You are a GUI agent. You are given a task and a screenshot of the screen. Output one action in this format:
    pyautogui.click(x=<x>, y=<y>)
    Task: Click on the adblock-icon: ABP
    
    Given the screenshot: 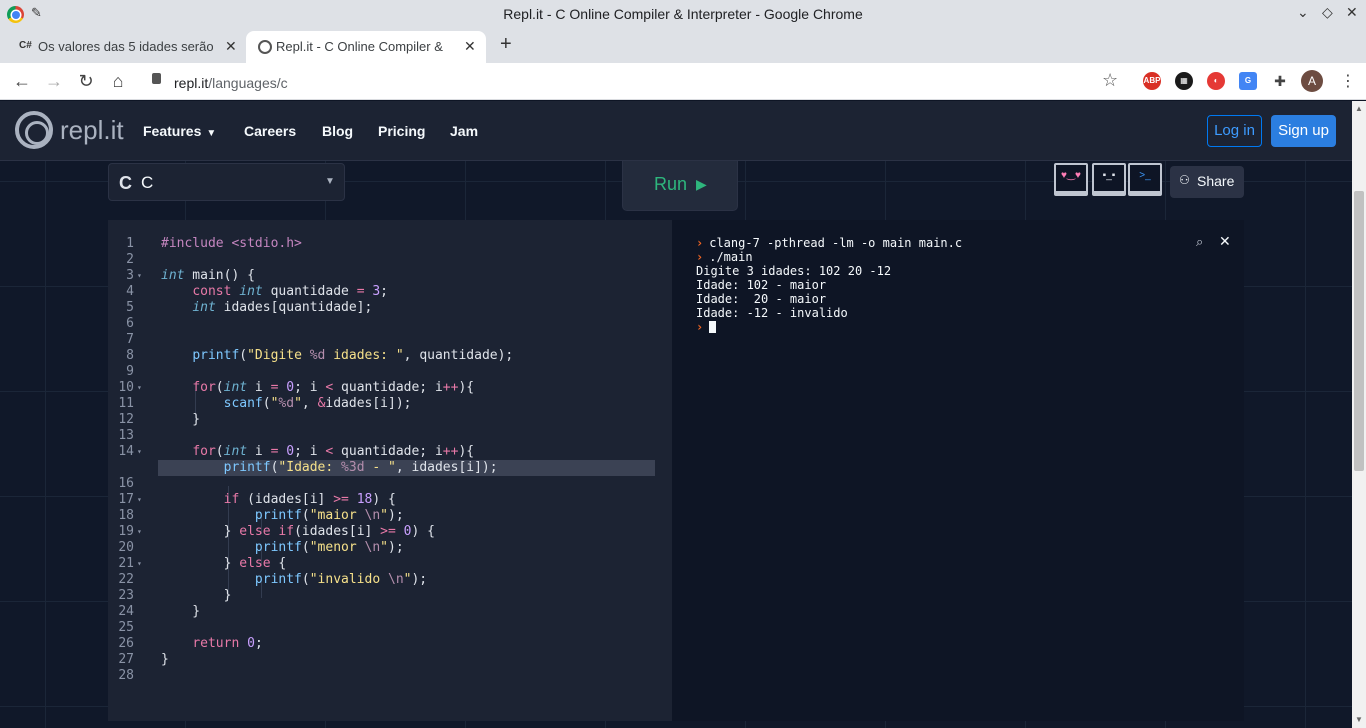 What is the action you would take?
    pyautogui.click(x=1152, y=81)
    